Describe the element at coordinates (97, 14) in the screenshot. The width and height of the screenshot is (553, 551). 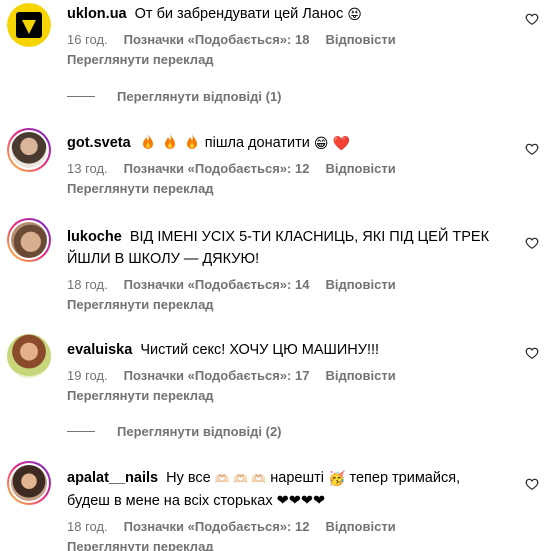
I see `username: uklon.ua` at that location.